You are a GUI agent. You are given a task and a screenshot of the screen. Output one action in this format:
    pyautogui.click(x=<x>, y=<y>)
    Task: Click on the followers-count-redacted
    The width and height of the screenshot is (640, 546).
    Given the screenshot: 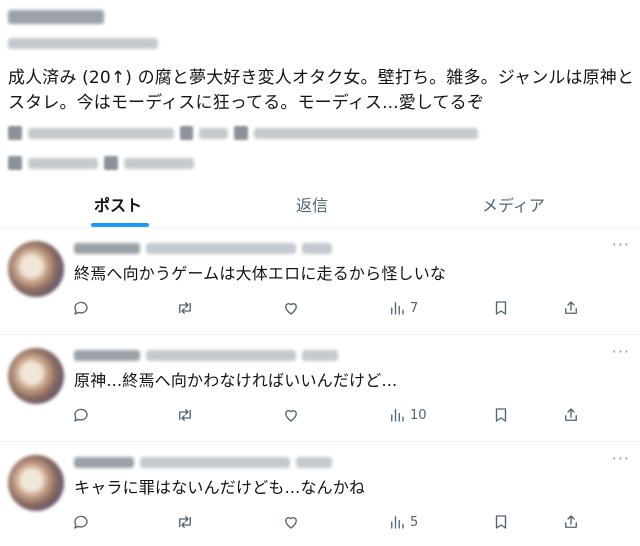 What is the action you would take?
    pyautogui.click(x=111, y=163)
    